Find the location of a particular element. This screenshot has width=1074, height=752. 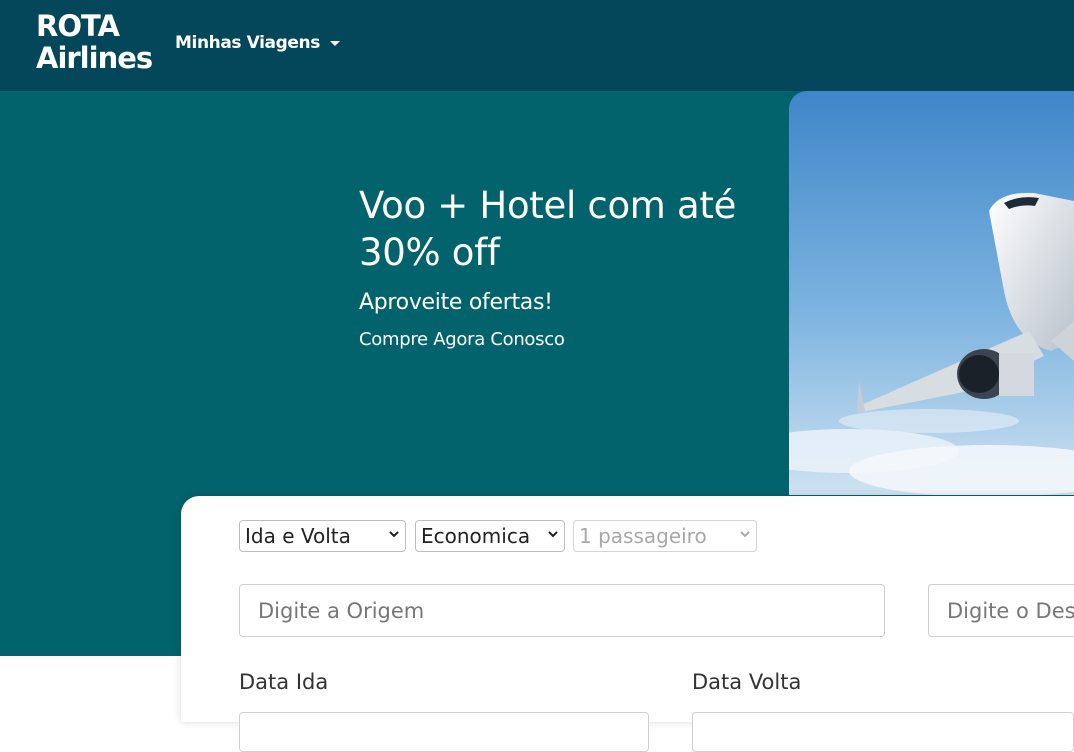

date-return-input is located at coordinates (883, 732).